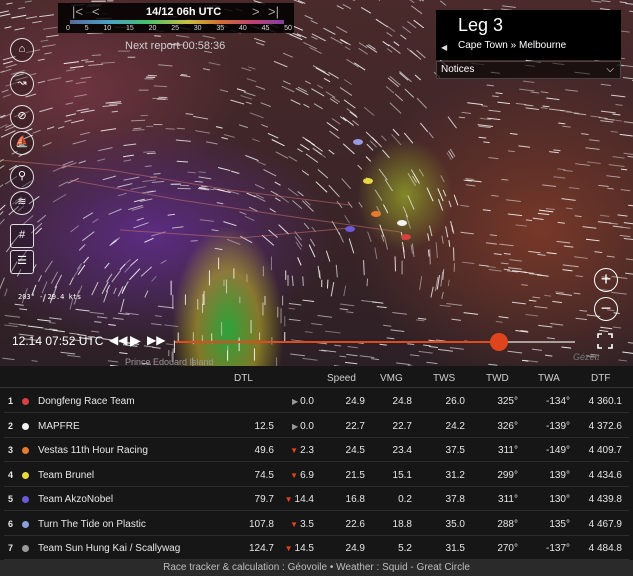 This screenshot has height=576, width=633. Describe the element at coordinates (22, 117) in the screenshot. I see `compass-button: ⊘` at that location.